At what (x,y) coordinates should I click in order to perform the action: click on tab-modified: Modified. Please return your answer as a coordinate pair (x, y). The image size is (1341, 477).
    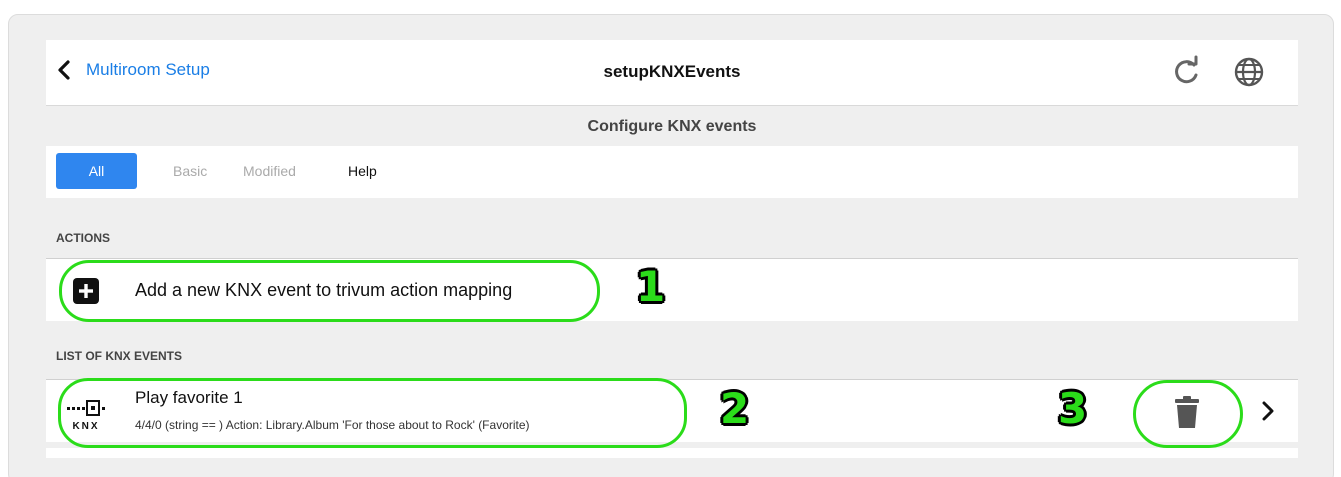
    Looking at the image, I should click on (269, 171).